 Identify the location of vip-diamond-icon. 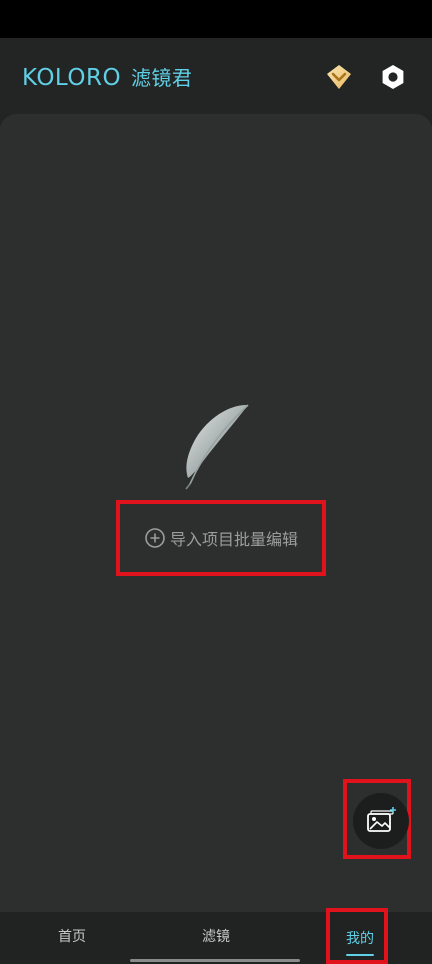
(339, 77).